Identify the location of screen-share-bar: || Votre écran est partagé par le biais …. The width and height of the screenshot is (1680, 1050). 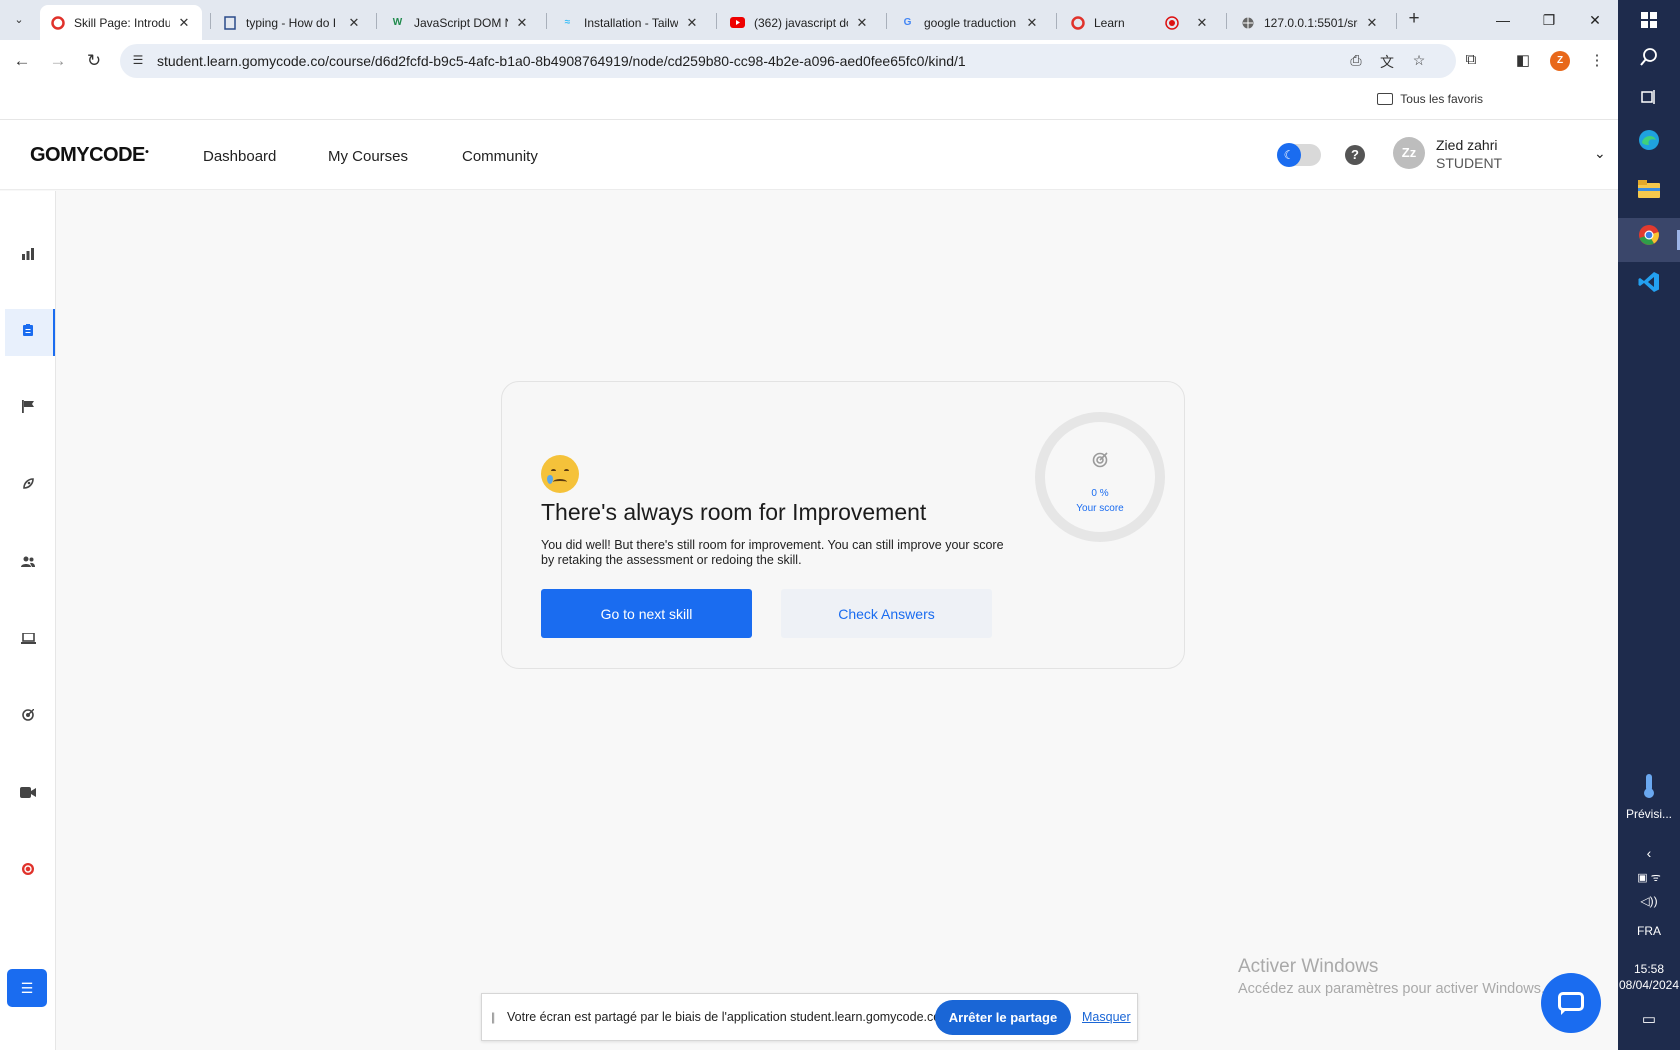
(809, 1017).